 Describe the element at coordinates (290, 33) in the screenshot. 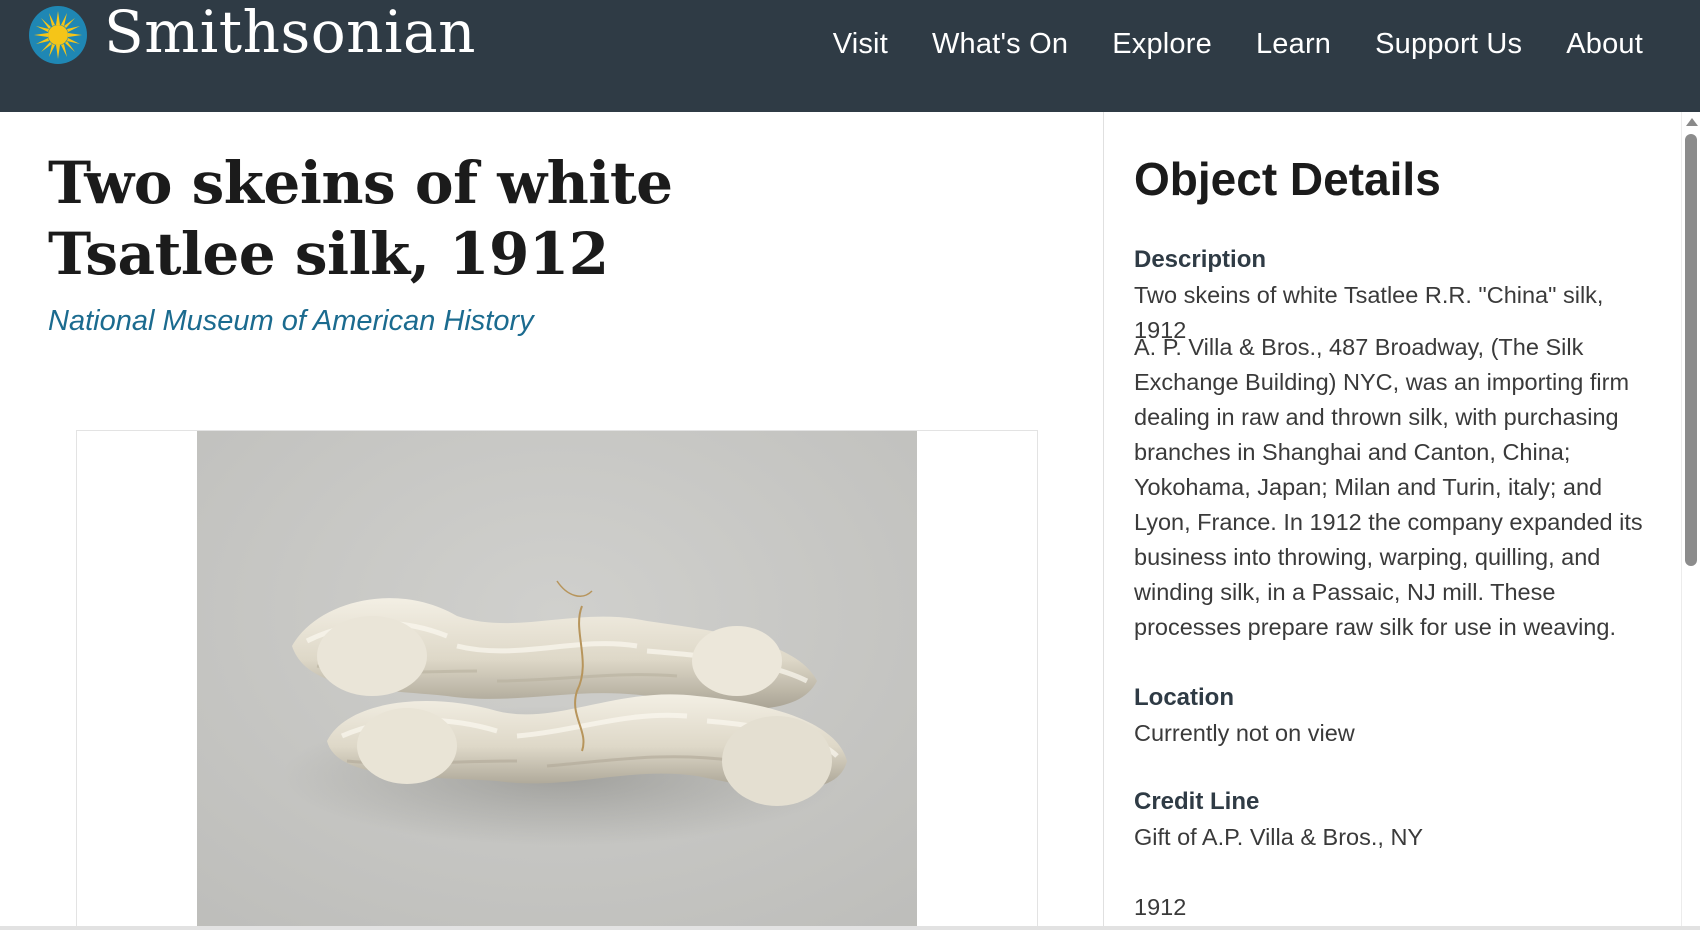

I see `brand-name: Smithsonian` at that location.